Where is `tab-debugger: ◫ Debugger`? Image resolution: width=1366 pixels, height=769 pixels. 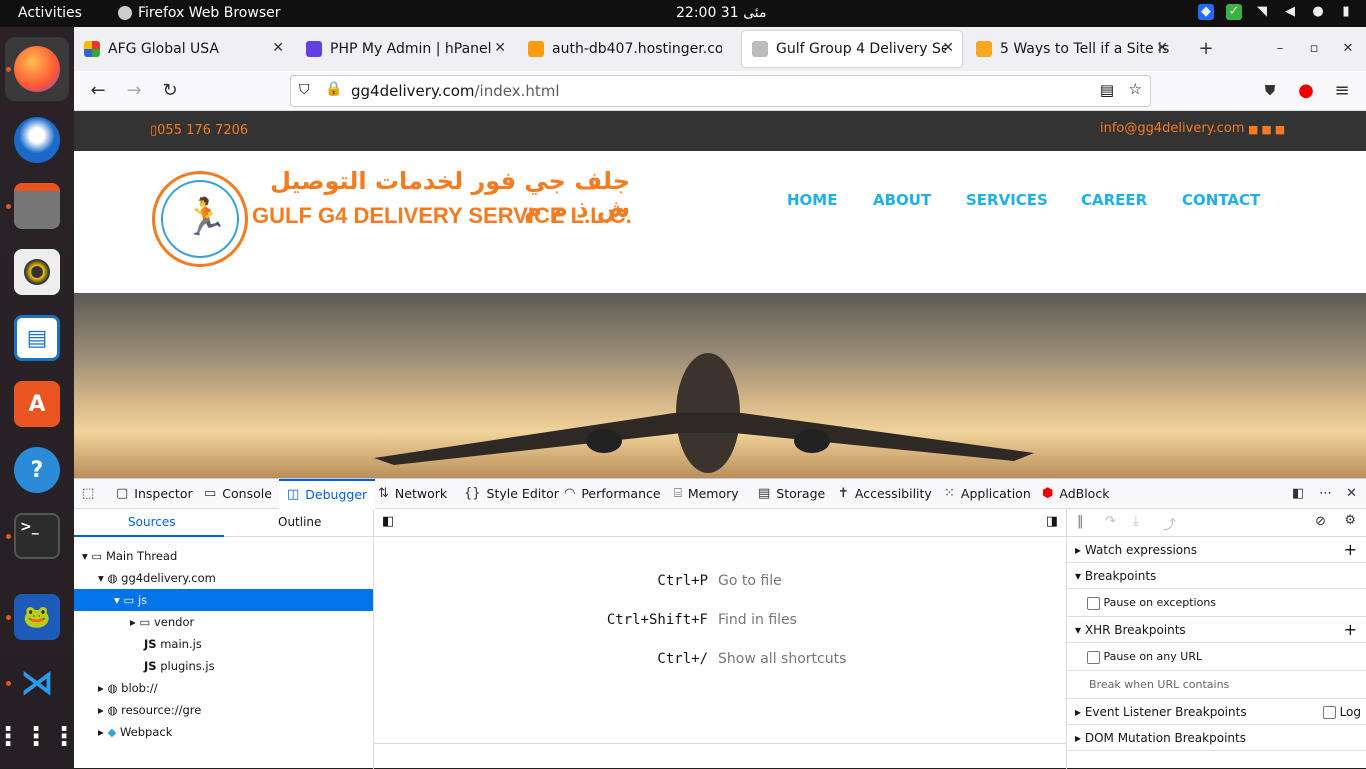 tab-debugger: ◫ Debugger is located at coordinates (327, 494).